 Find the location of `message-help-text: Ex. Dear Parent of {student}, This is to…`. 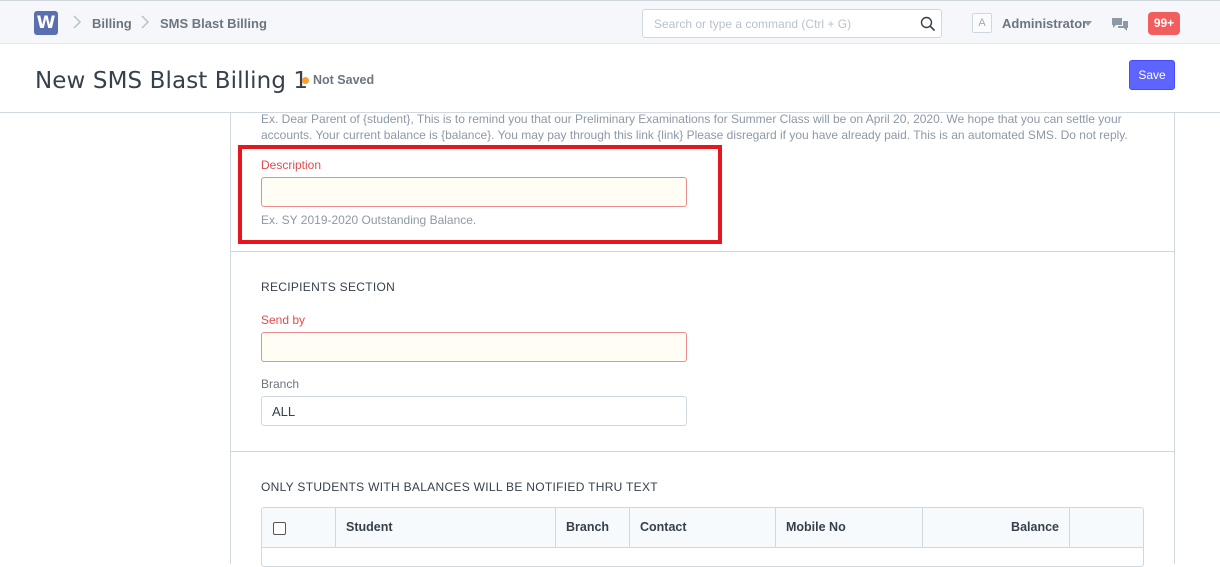

message-help-text: Ex. Dear Parent of {student}, This is to… is located at coordinates (694, 127).